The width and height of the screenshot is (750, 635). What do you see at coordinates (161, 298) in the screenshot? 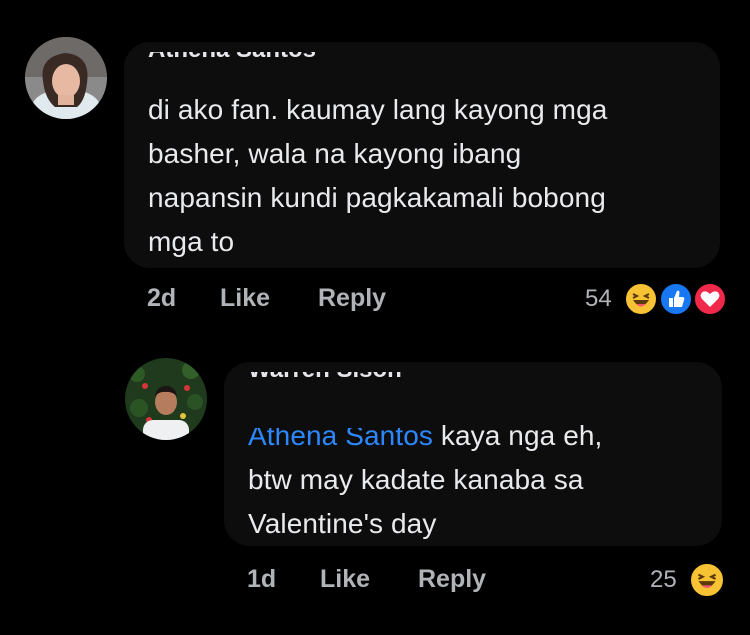
I see `comment-timestamp: 2d` at bounding box center [161, 298].